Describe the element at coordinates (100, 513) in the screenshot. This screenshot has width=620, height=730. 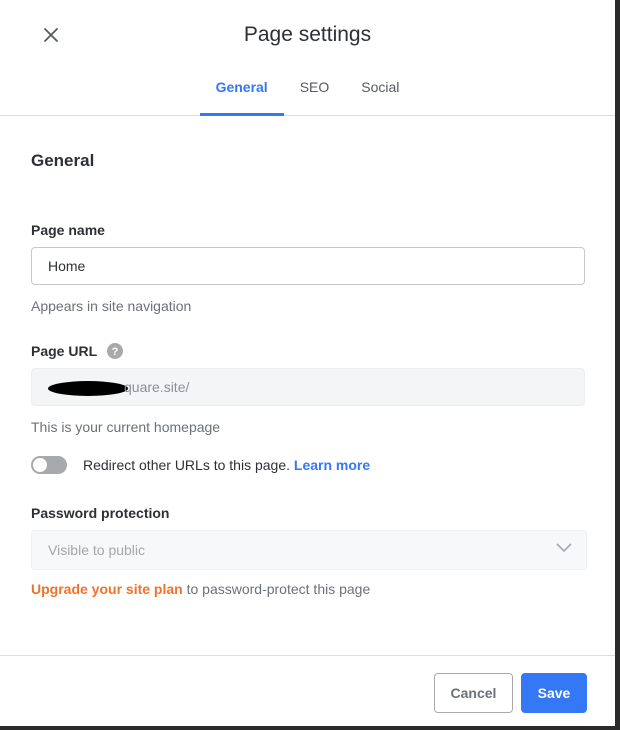
I see `password-label: Password protection` at that location.